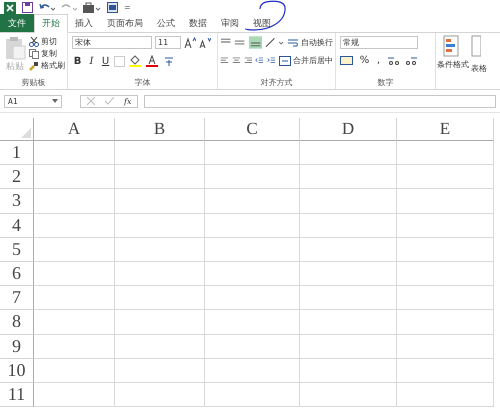 This screenshot has width=500, height=411. I want to click on customize-toolbar-button: =, so click(127, 7).